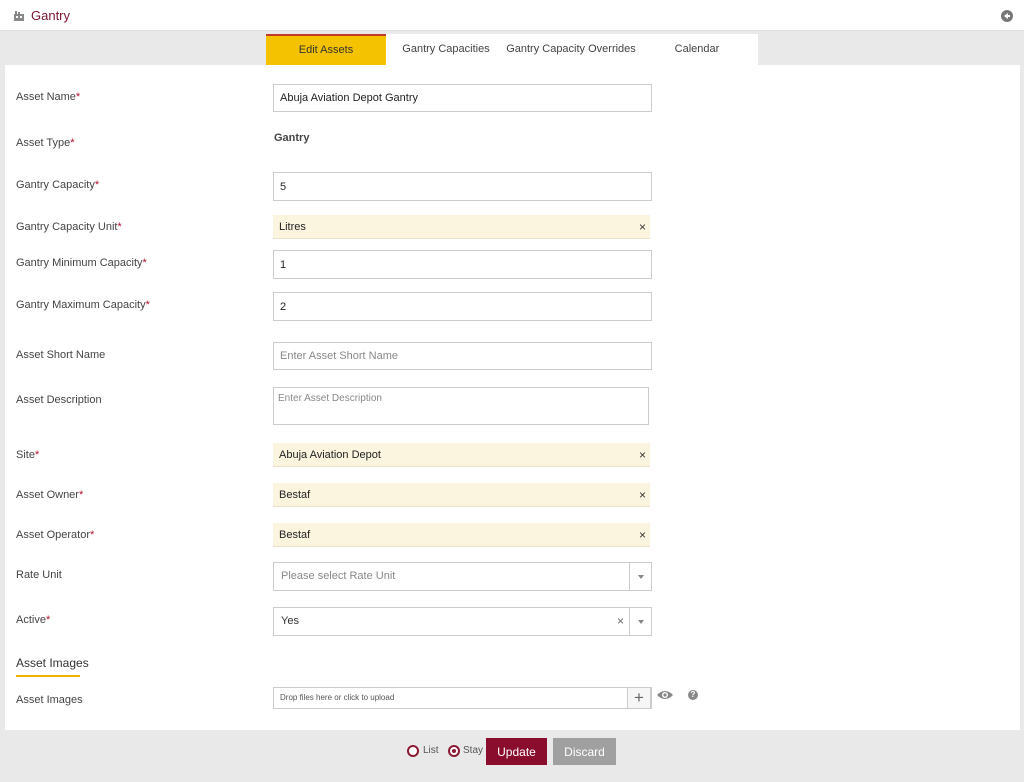 Image resolution: width=1024 pixels, height=782 pixels. Describe the element at coordinates (461, 535) in the screenshot. I see `asset-operator-select: Bestaf ×` at that location.